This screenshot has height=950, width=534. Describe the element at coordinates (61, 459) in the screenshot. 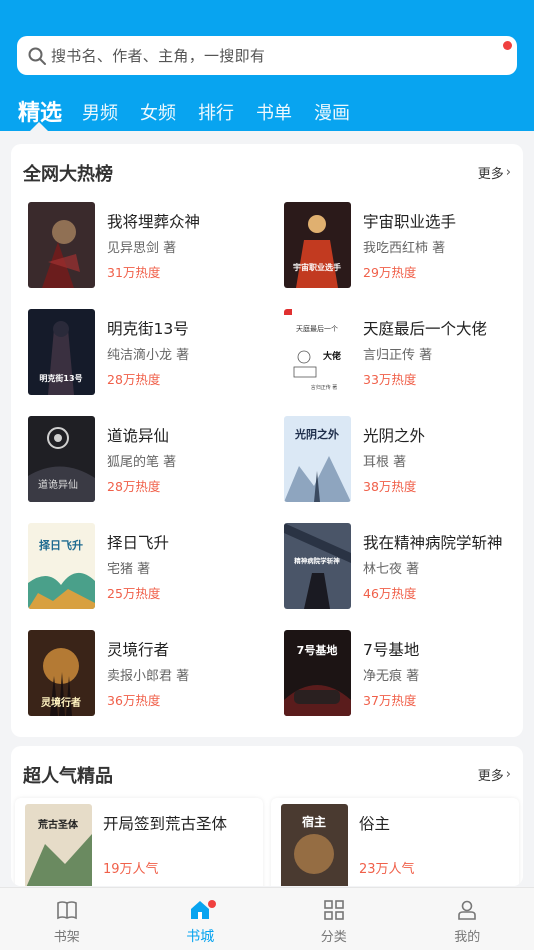

I see `book-cover: 道诡异仙` at that location.